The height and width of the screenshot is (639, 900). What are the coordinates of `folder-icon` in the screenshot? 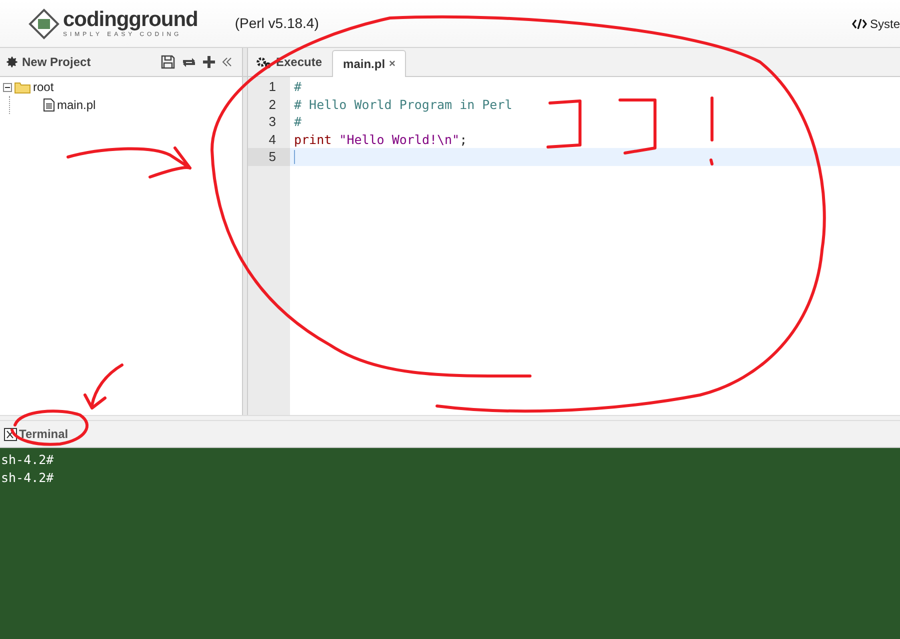 It's located at (22, 87).